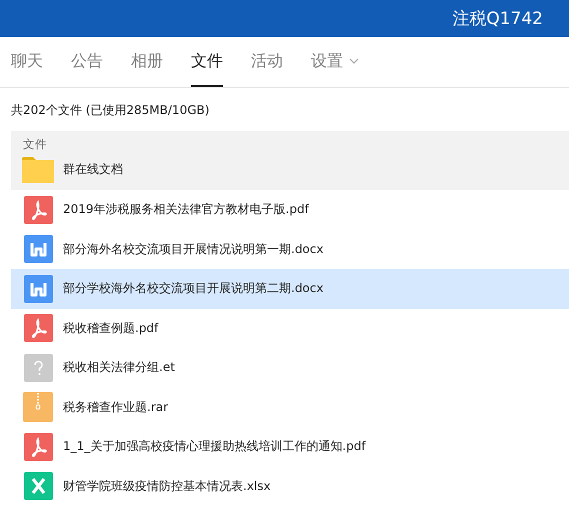  I want to click on file-row: 部分学校海外名校交流项目开展说明第二期.docx, so click(290, 288).